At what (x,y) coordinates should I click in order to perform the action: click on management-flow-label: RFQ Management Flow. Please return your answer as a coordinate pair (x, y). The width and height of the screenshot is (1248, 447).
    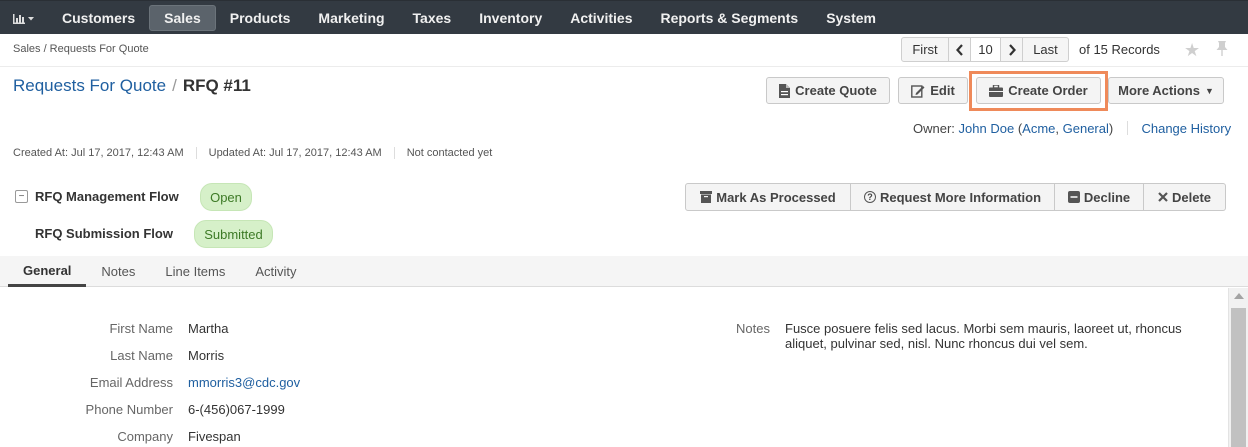
    Looking at the image, I should click on (107, 196).